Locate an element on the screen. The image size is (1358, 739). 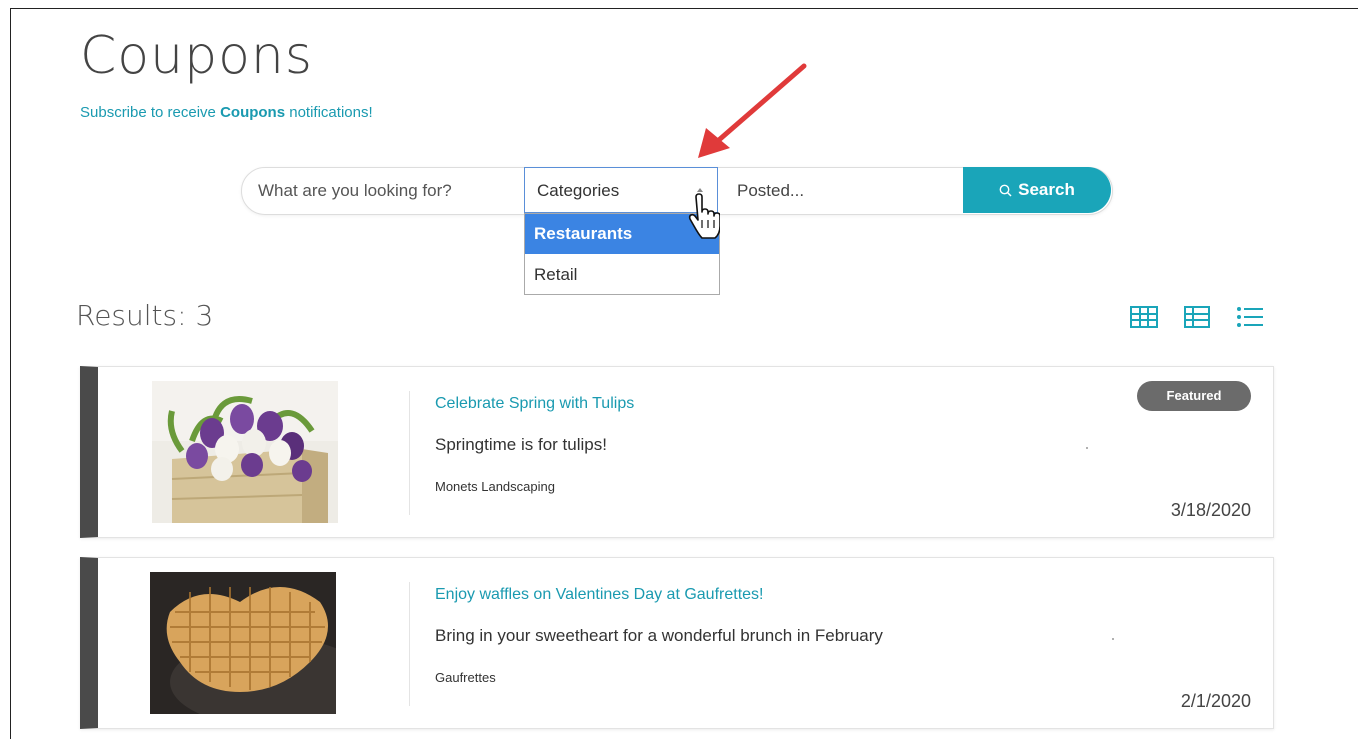
search-button: Search is located at coordinates (1037, 190).